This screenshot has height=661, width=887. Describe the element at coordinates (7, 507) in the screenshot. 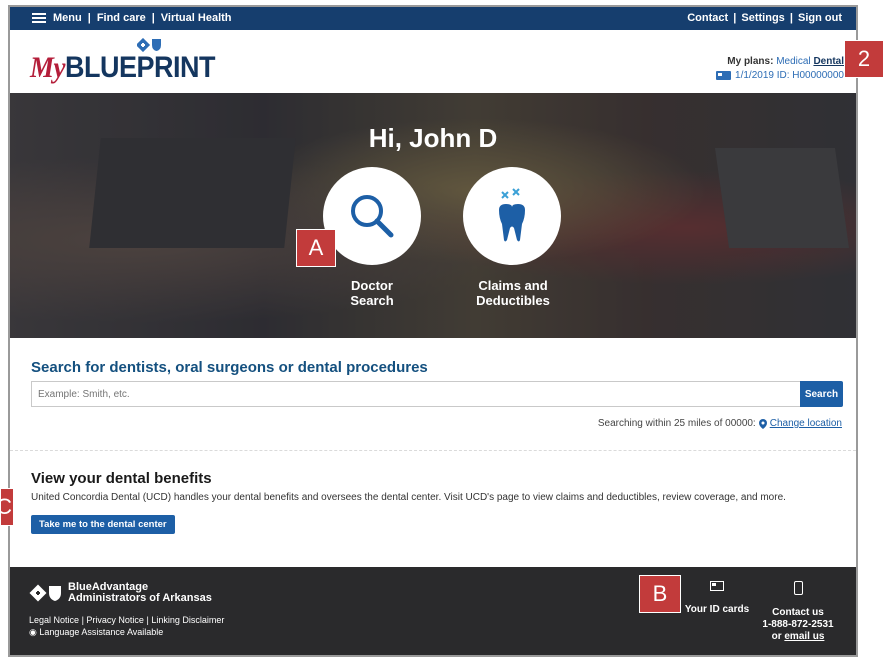

I see `callout-marker-c: C` at that location.